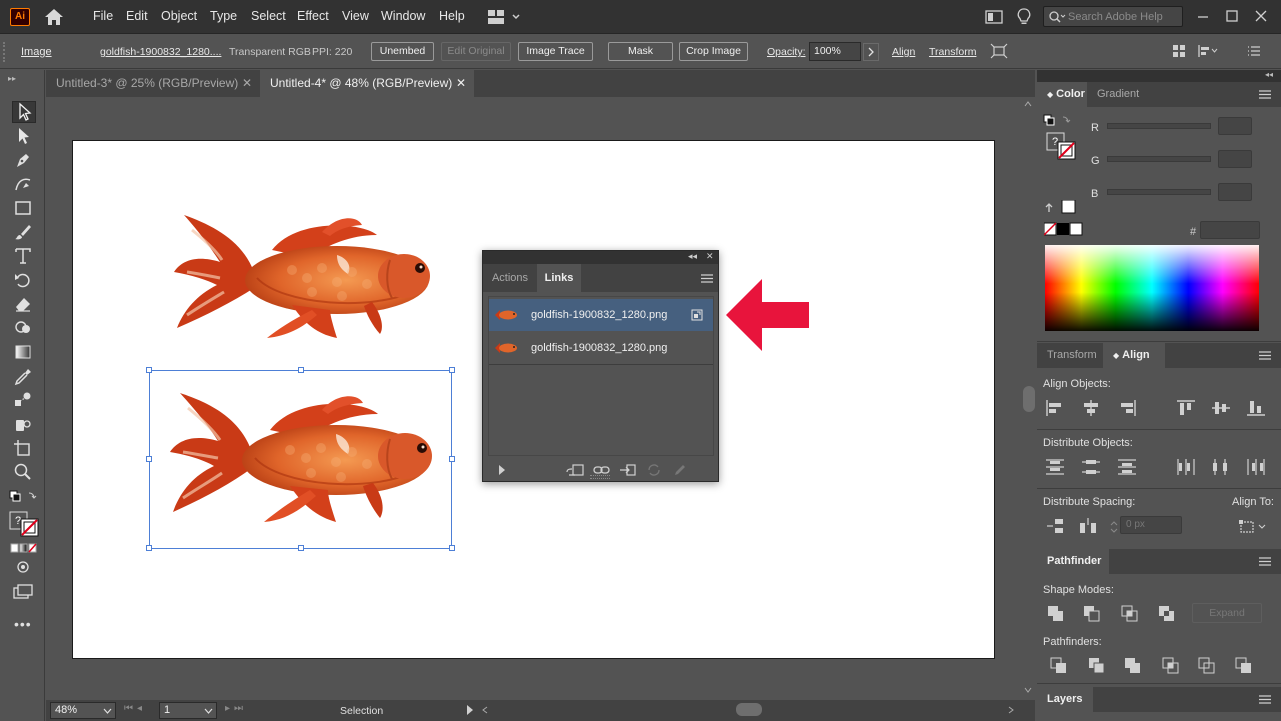  Describe the element at coordinates (680, 470) in the screenshot. I see `edit-original-icon` at that location.